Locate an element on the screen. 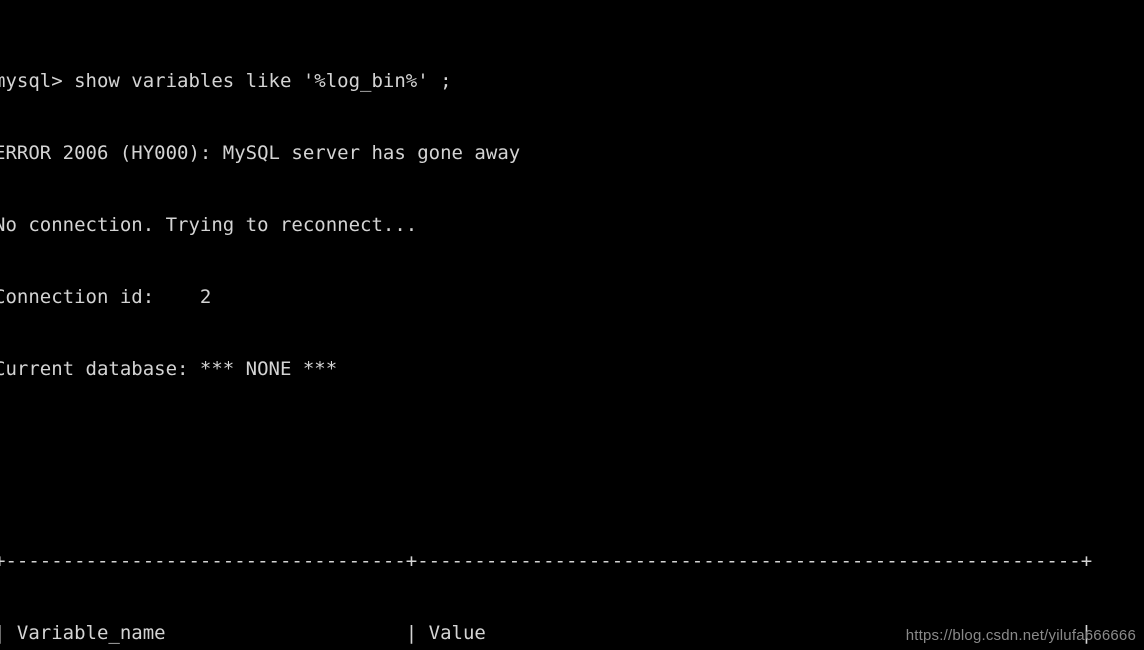 The height and width of the screenshot is (650, 1144). current-database-line: Current database: *** NONE *** is located at coordinates (169, 369).